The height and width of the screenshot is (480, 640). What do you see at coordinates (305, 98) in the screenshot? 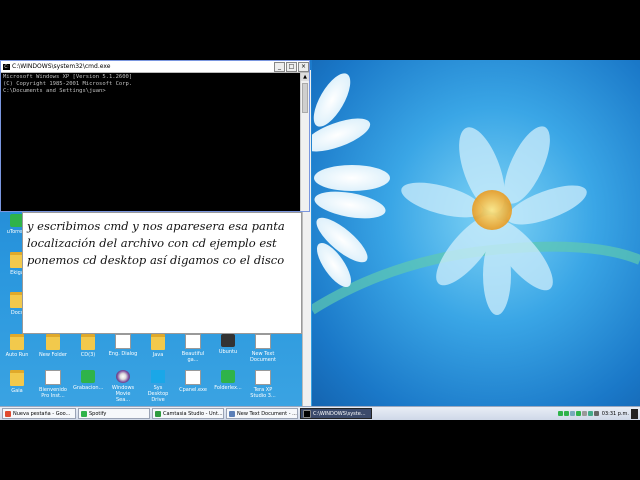
I see `cmd-scroll-thumb` at bounding box center [305, 98].